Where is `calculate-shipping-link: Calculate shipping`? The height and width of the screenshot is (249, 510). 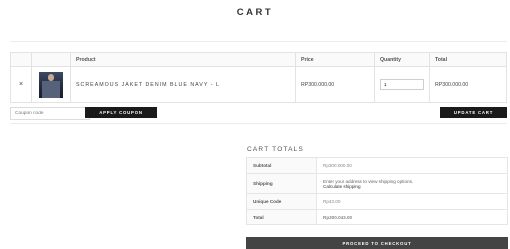
calculate-shipping-link: Calculate shipping is located at coordinates (412, 186).